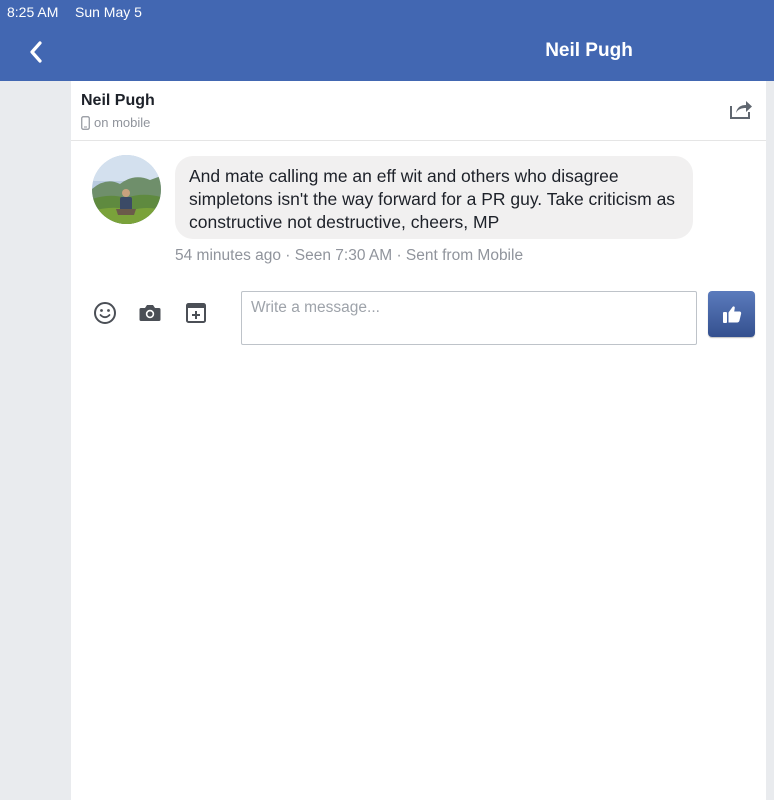  Describe the element at coordinates (469, 318) in the screenshot. I see `message-input` at that location.